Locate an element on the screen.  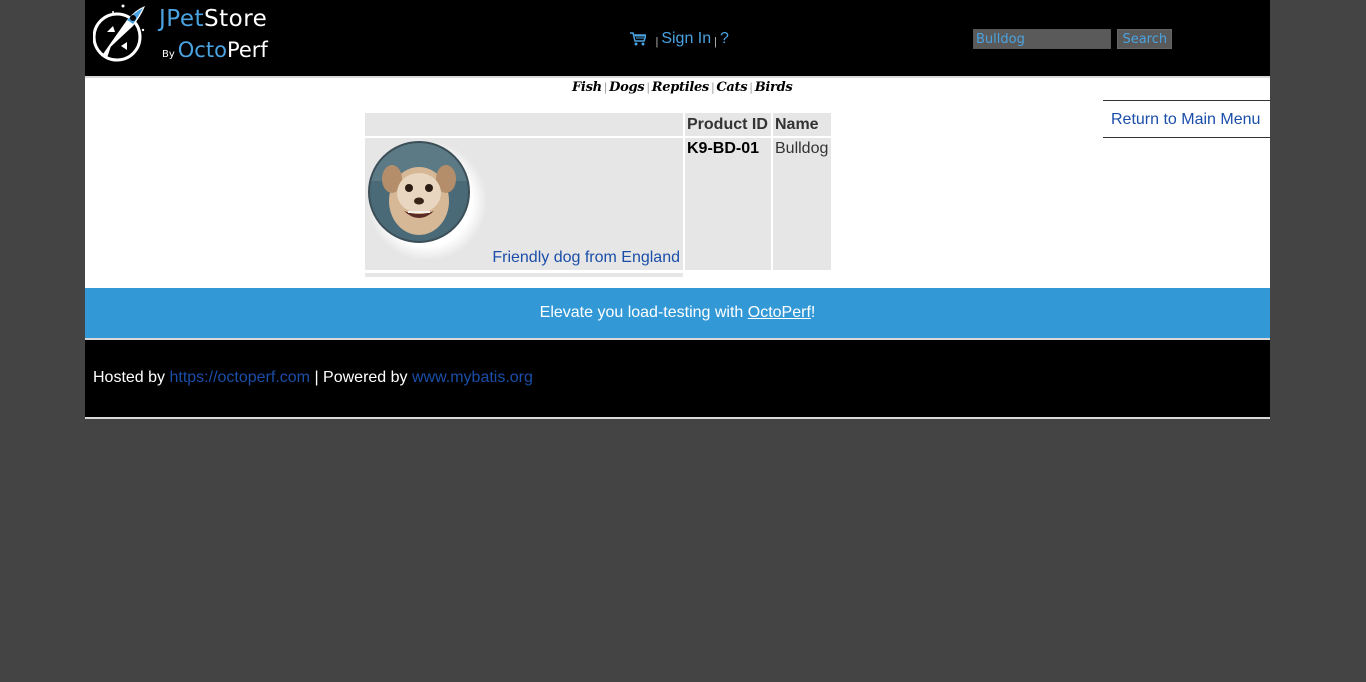
quick-links: Fish | Dogs | Reptiles | Cats | Birds is located at coordinates (682, 87).